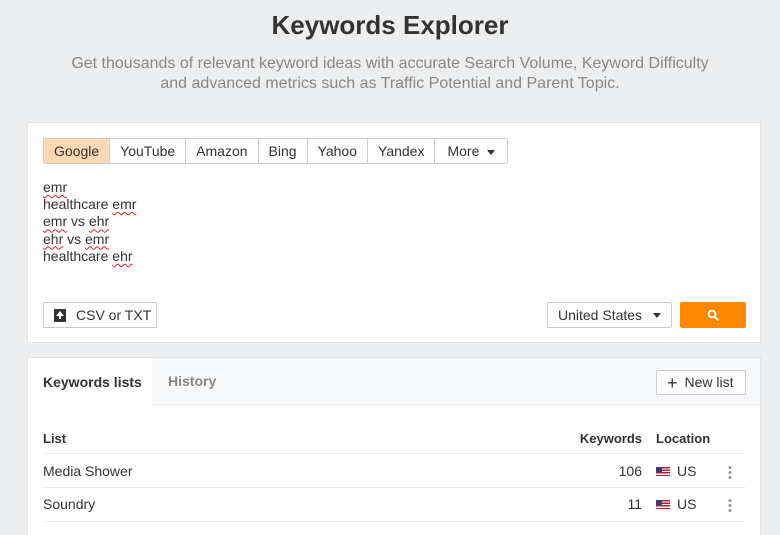 The width and height of the screenshot is (780, 535). I want to click on tab-yandex: Yandex, so click(402, 151).